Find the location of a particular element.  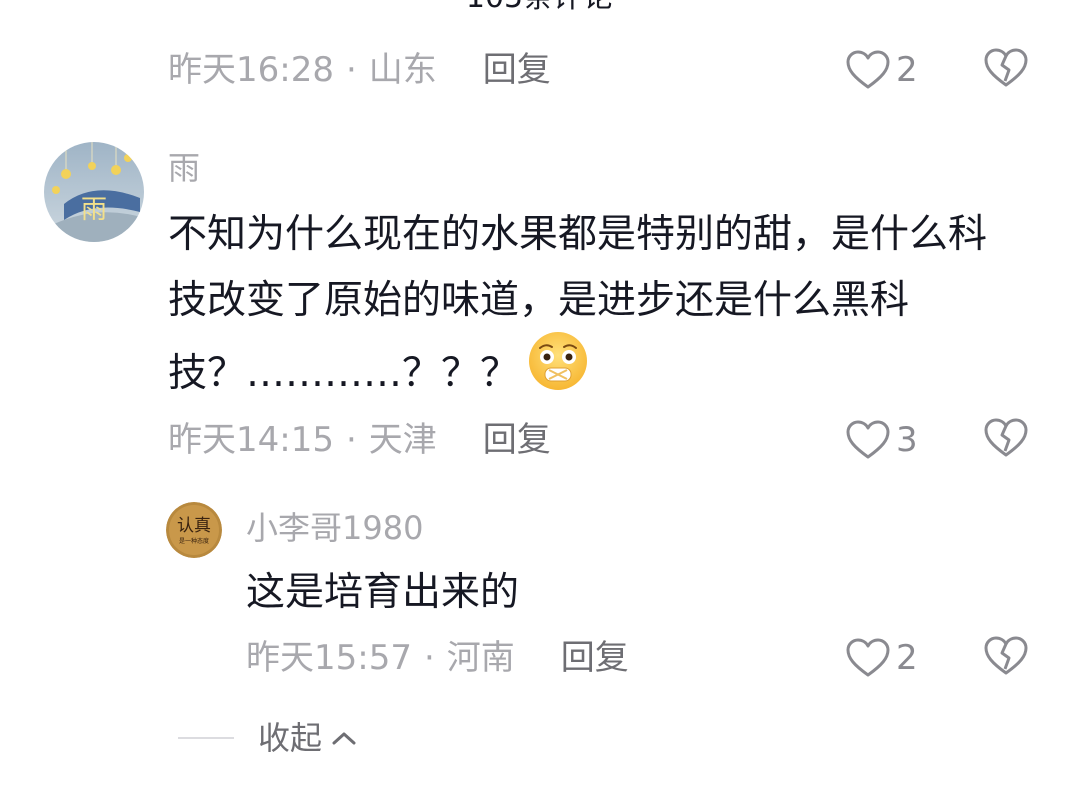

like-button: 3 is located at coordinates (882, 440).